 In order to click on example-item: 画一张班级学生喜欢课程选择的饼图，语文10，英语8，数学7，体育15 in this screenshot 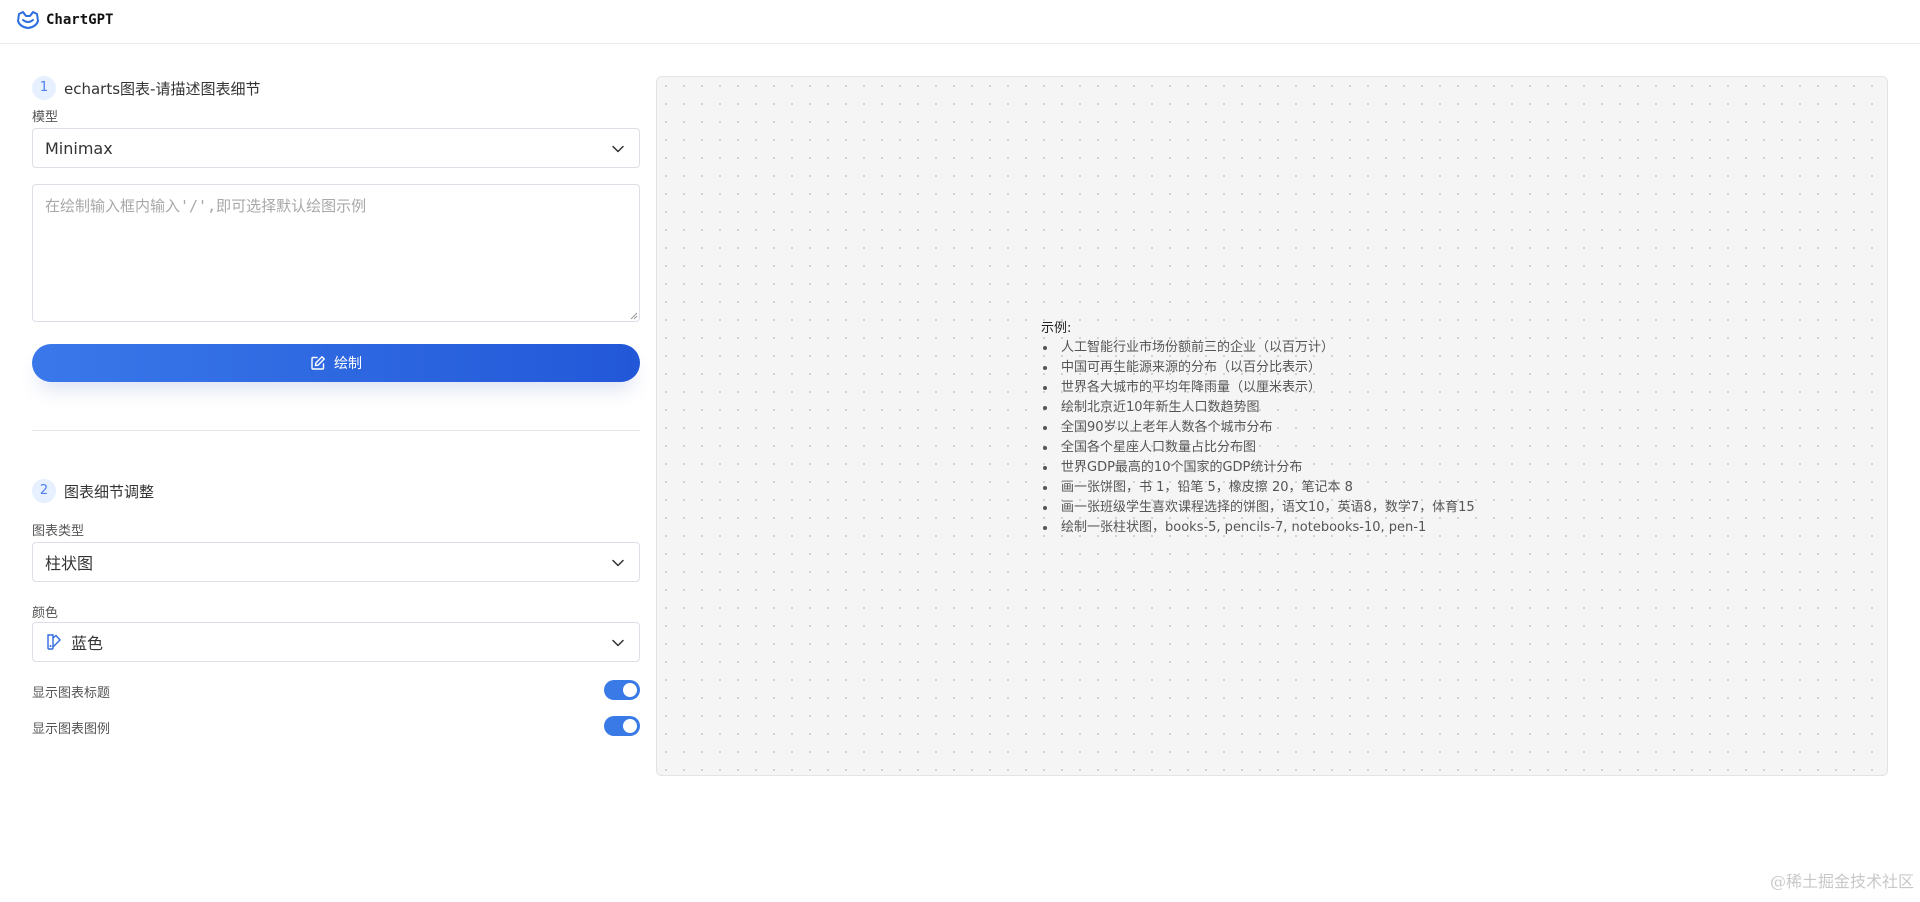, I will do `click(1301, 508)`.